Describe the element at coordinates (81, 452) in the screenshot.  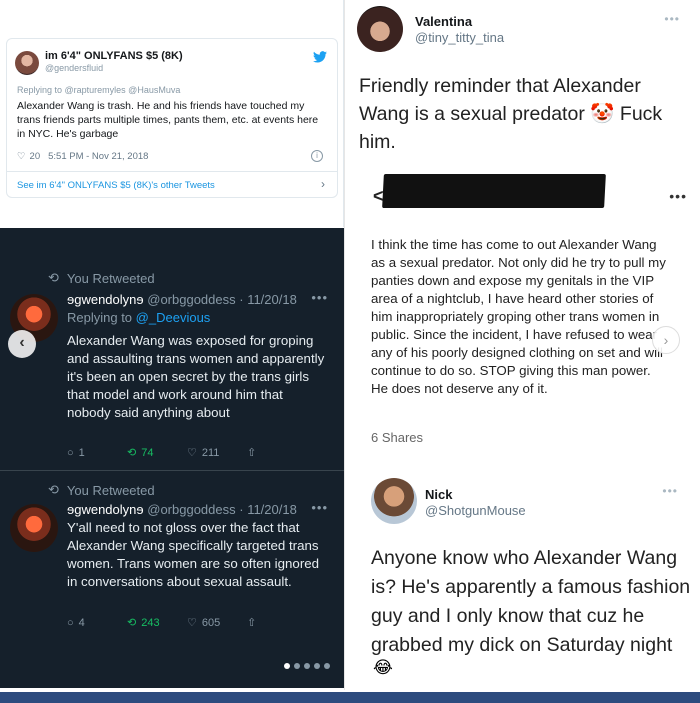
I see `reply-count: 1` at that location.